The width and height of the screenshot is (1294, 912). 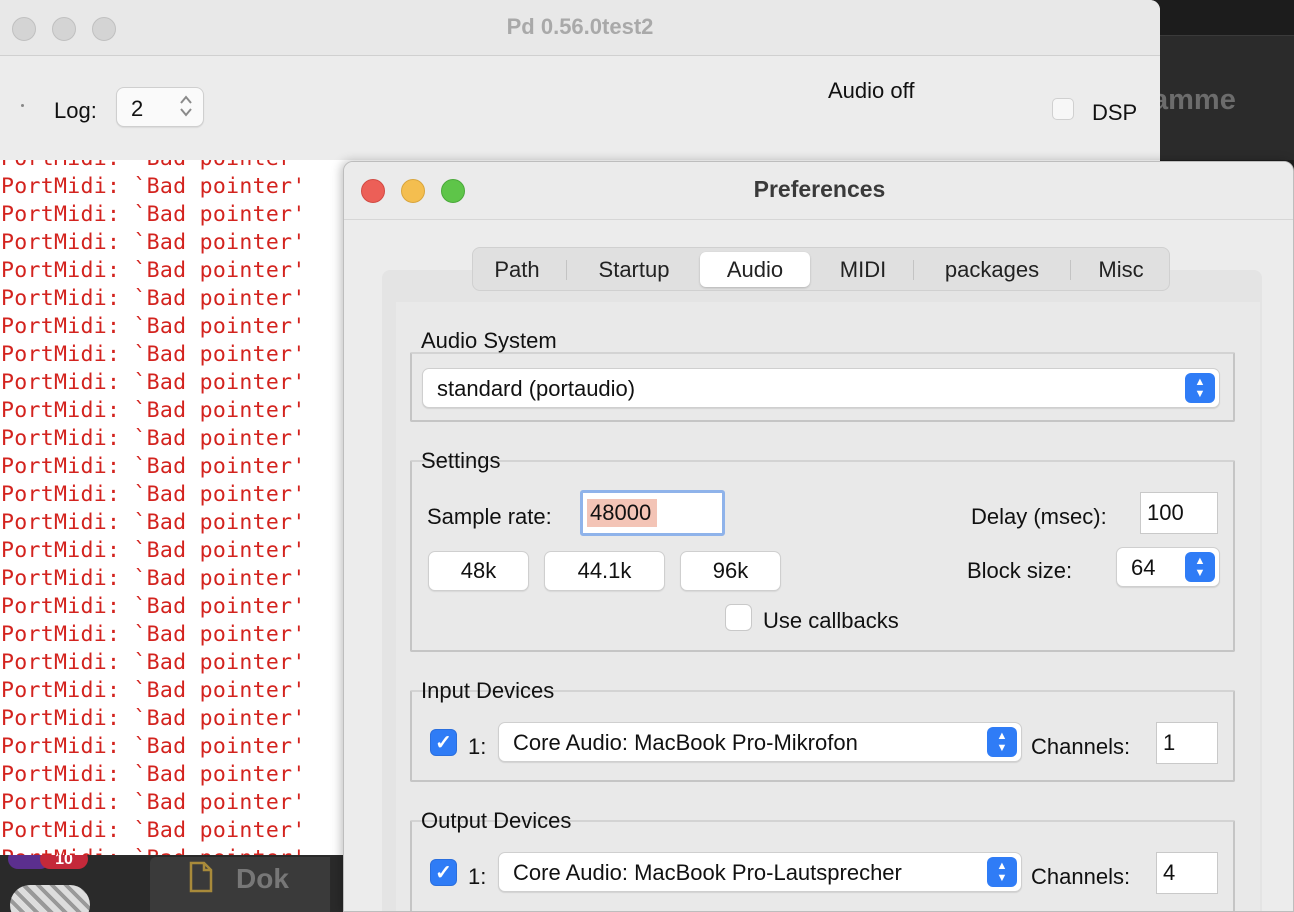 I want to click on rate-96k-button: 96k, so click(x=730, y=571).